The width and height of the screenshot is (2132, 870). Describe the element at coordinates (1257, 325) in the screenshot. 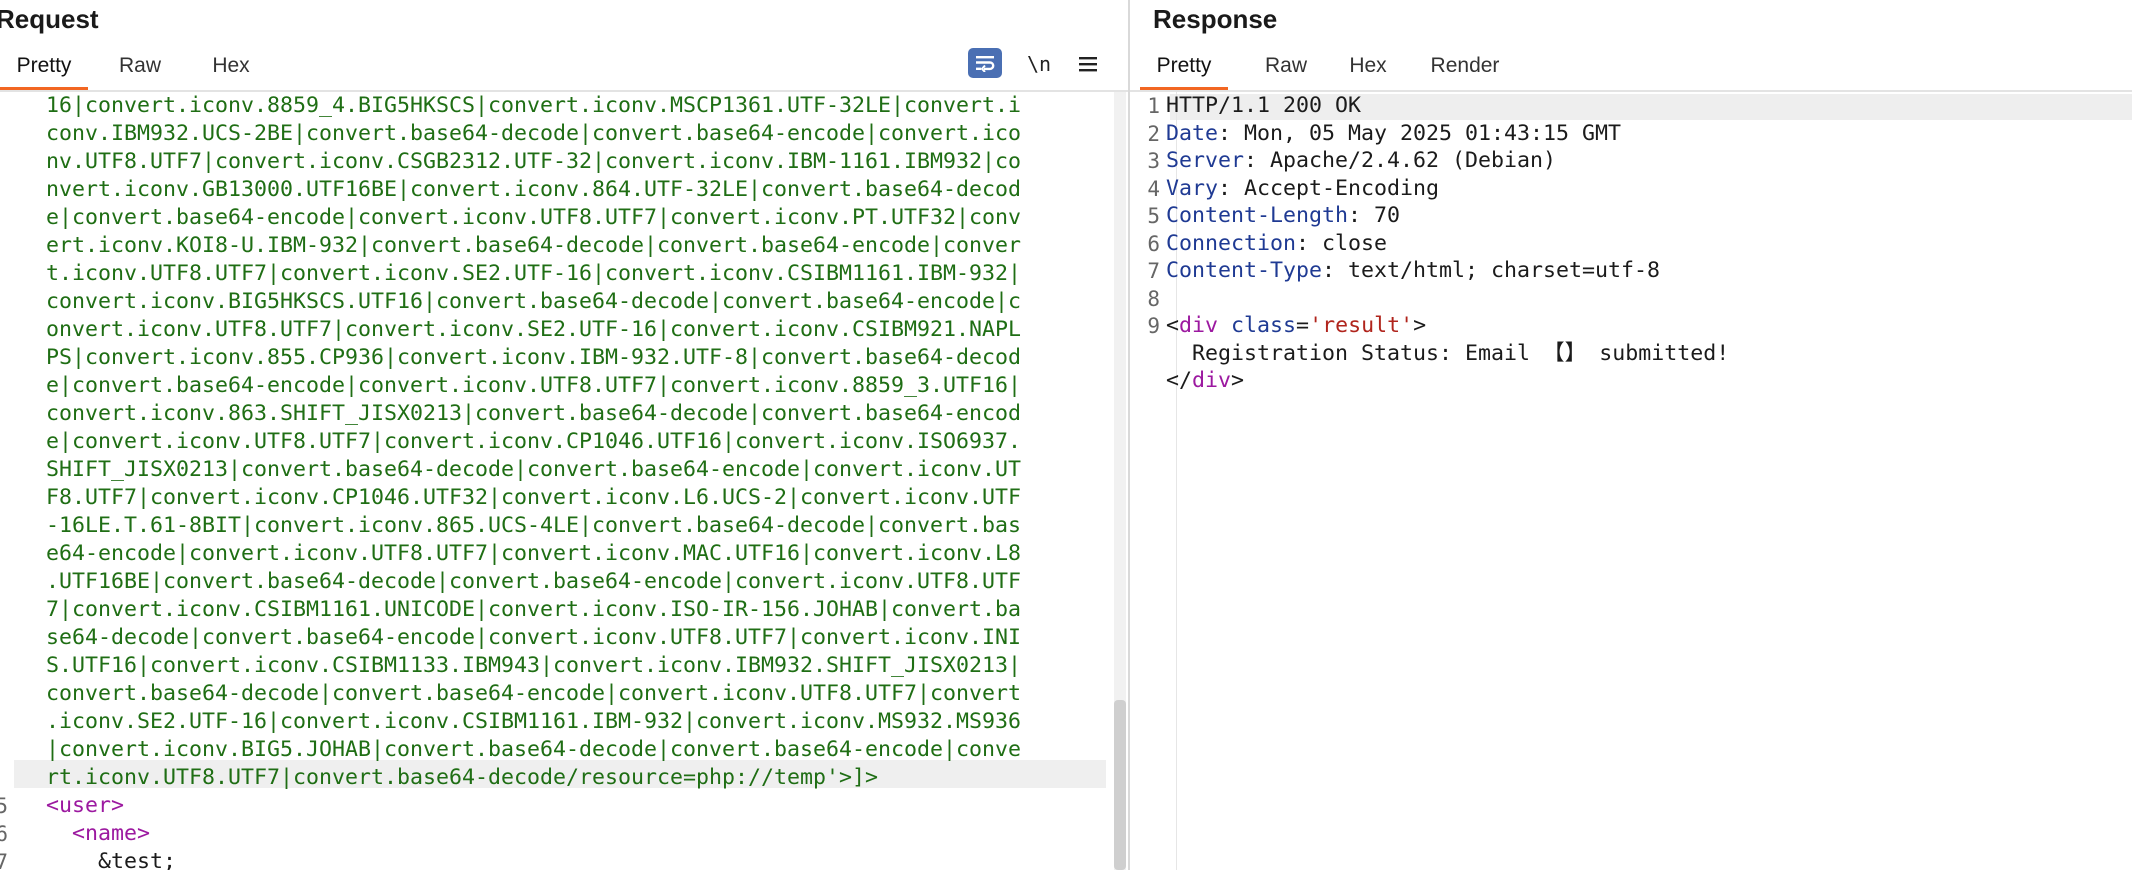

I see `attr-name: class` at that location.